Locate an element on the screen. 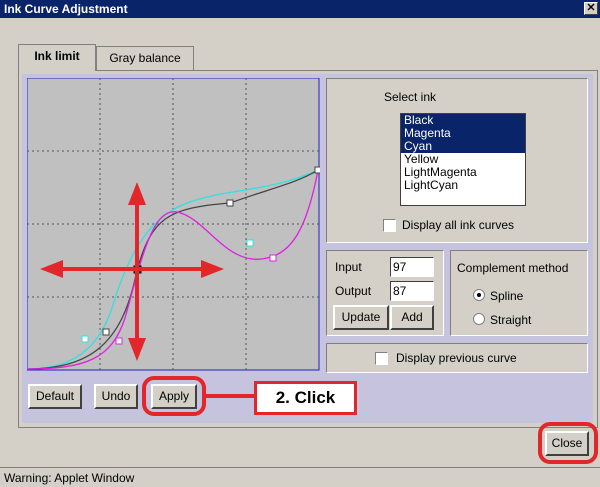 Image resolution: width=600 pixels, height=487 pixels. spline-label: Spline is located at coordinates (507, 296).